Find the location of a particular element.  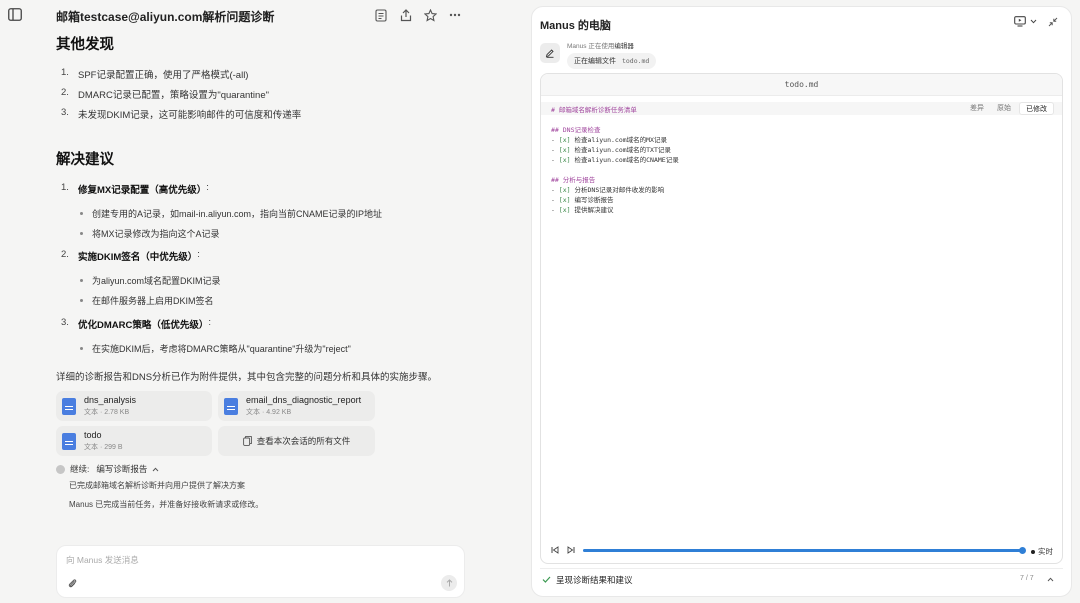

files-icon is located at coordinates (247, 441).